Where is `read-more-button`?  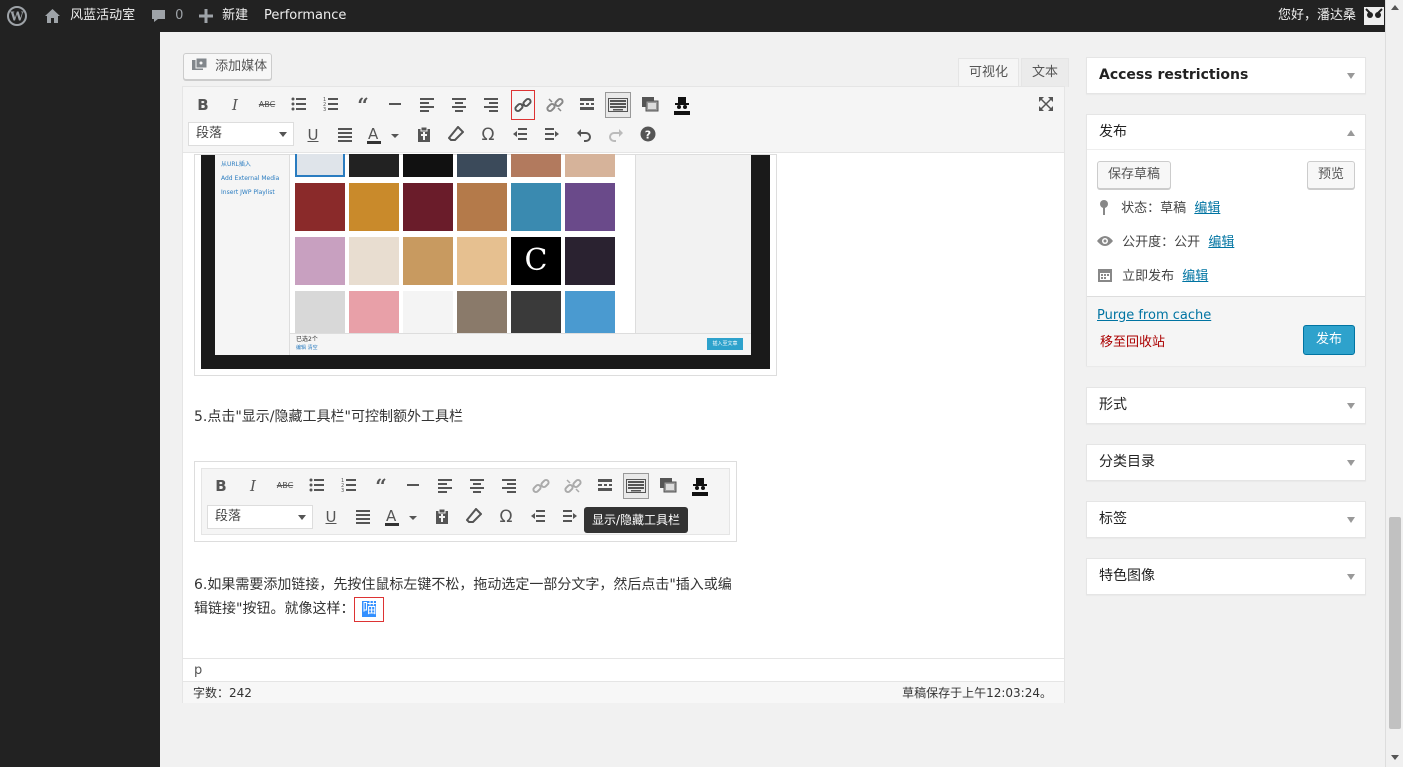 read-more-button is located at coordinates (587, 105).